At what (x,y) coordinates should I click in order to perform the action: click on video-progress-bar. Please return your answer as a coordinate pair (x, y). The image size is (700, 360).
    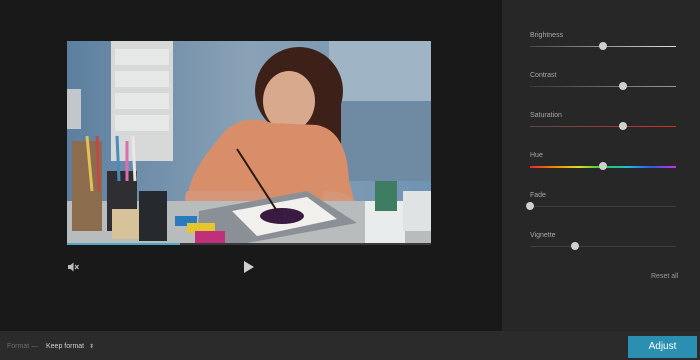
    Looking at the image, I should click on (249, 244).